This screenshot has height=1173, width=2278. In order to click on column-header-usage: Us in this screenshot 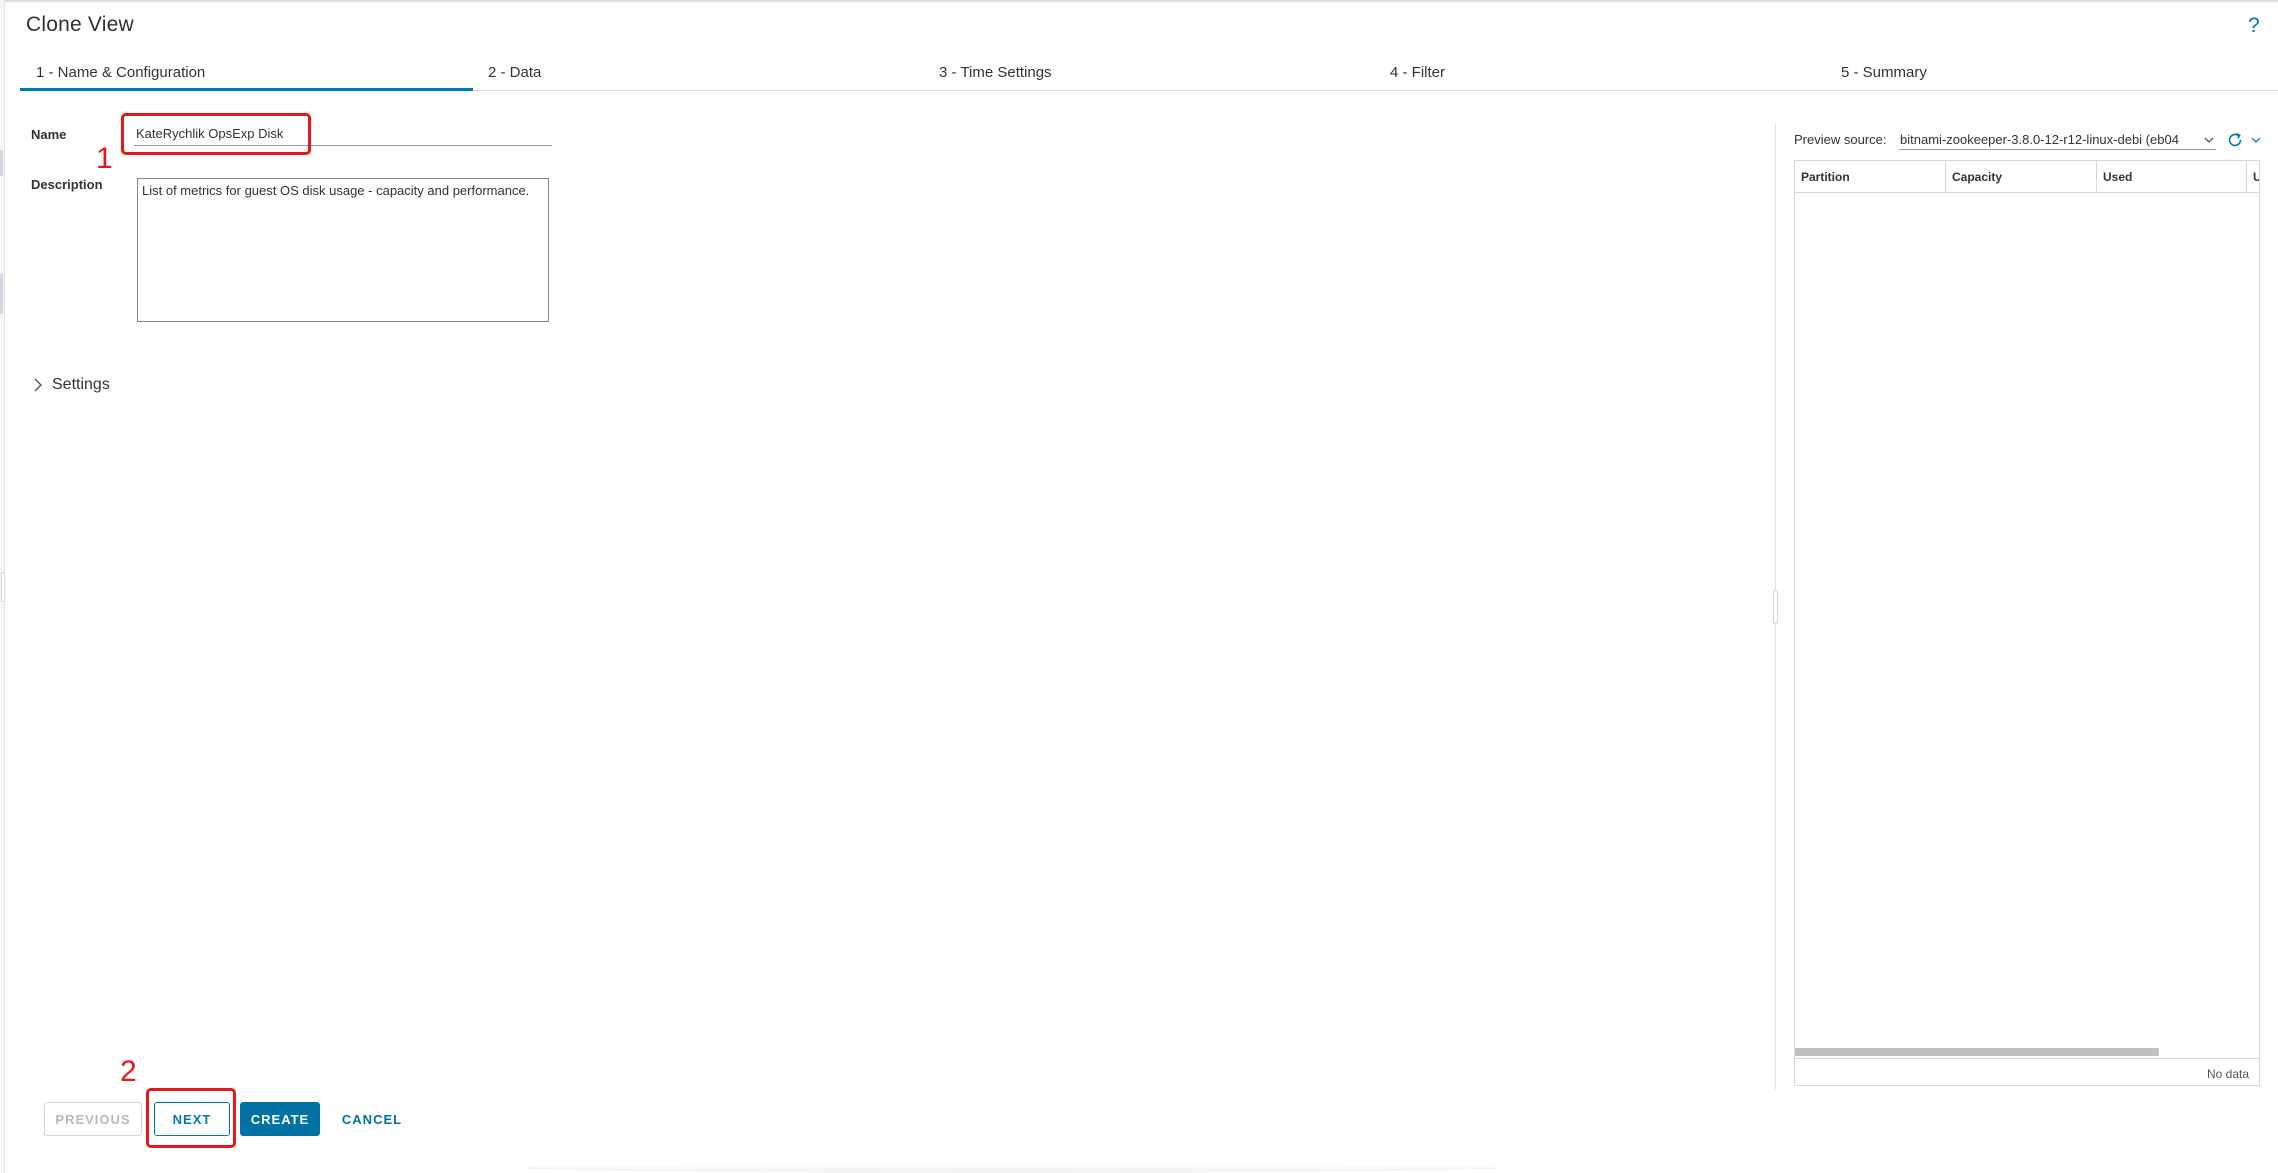, I will do `click(2253, 177)`.